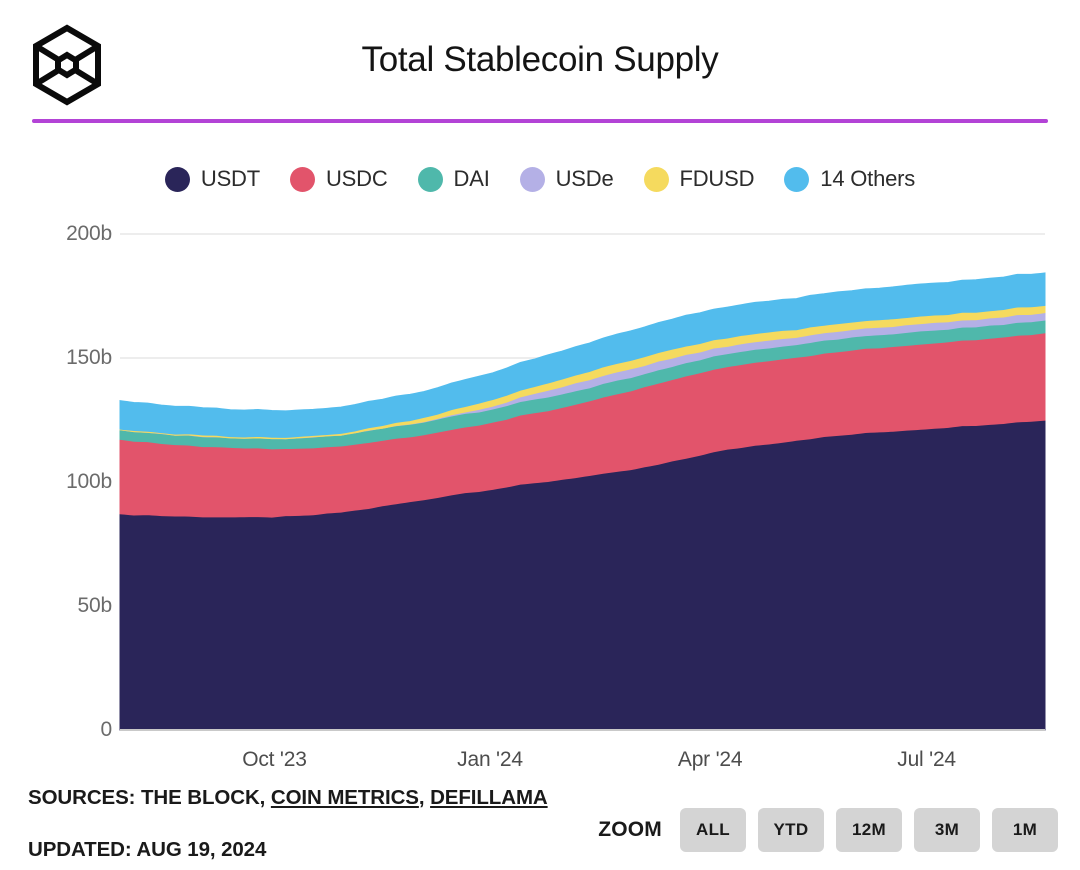  I want to click on zoom-button-3m: 3M, so click(947, 830).